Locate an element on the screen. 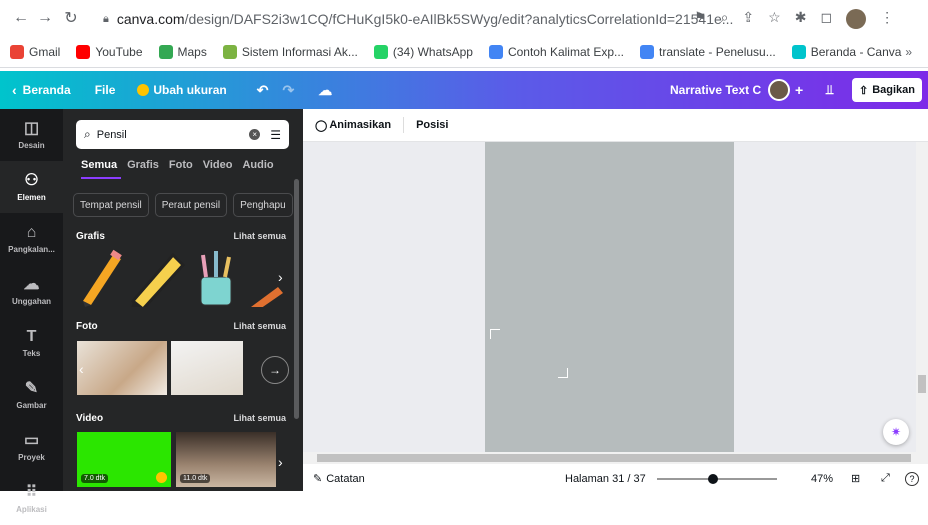  suggestion-chip: Penghapu is located at coordinates (263, 205).